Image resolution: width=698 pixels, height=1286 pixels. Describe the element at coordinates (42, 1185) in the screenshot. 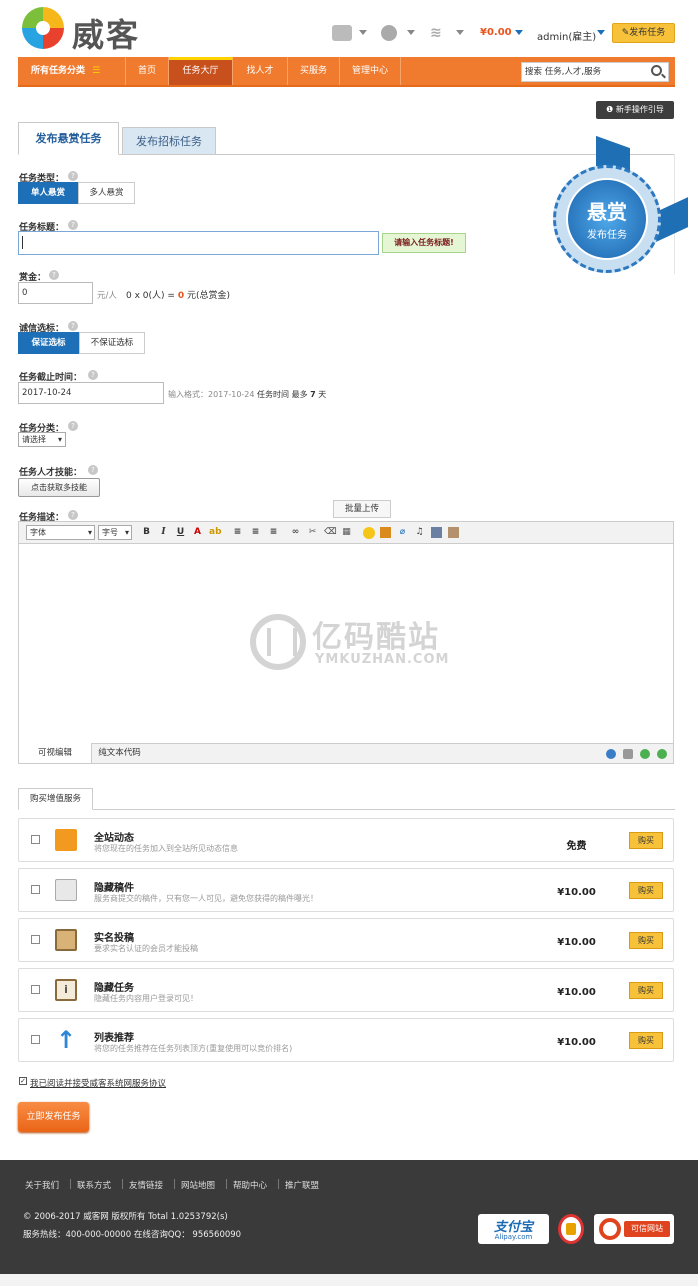

I see `footer-link-about: 关于我们` at that location.